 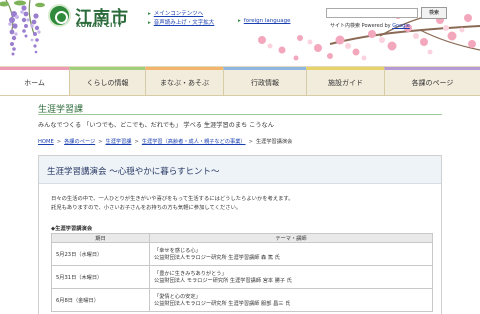 I want to click on nav-home-label: ホーム, so click(x=34, y=82).